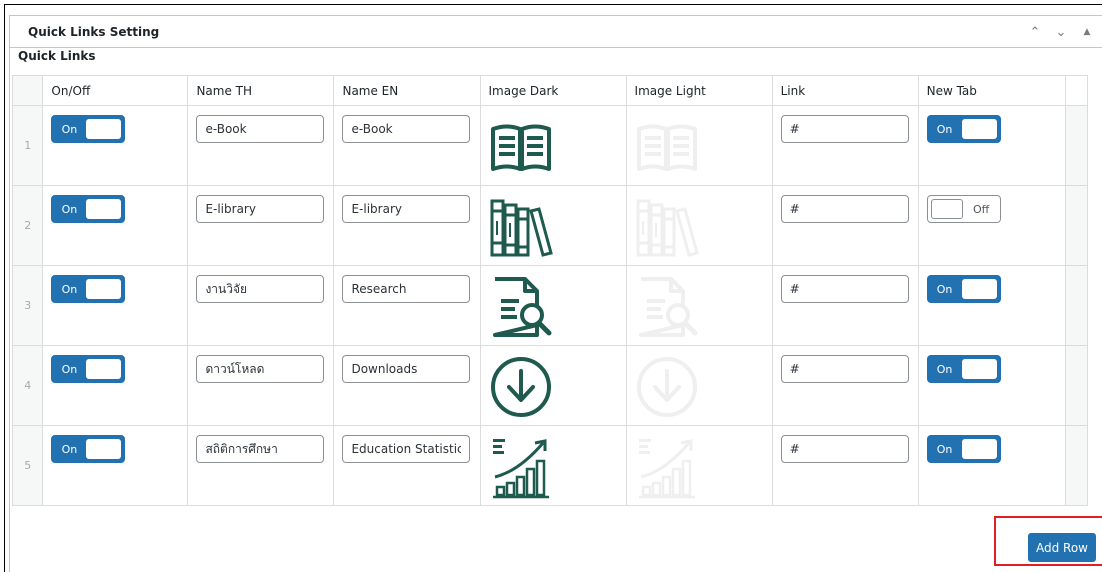 Image resolution: width=1102 pixels, height=572 pixels. I want to click on panel-header: Quick Links Setting ⌃ ⌄ ▲, so click(556, 32).